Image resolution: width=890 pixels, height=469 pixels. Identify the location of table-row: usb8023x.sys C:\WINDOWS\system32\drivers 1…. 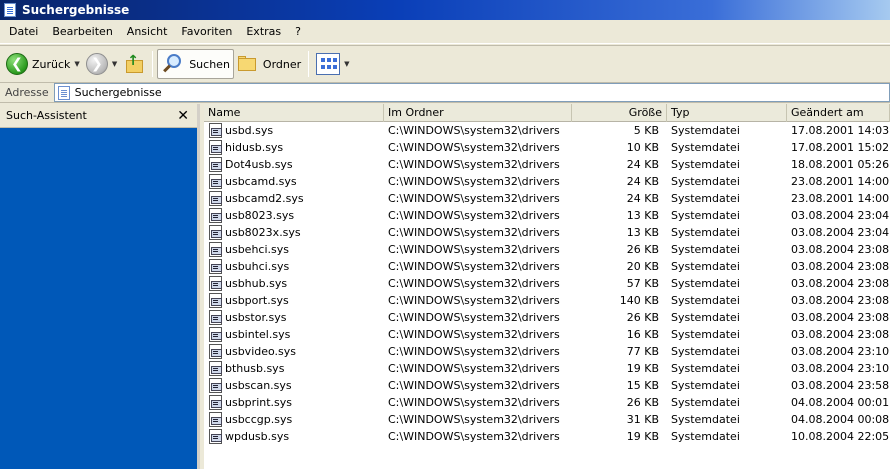
(547, 232).